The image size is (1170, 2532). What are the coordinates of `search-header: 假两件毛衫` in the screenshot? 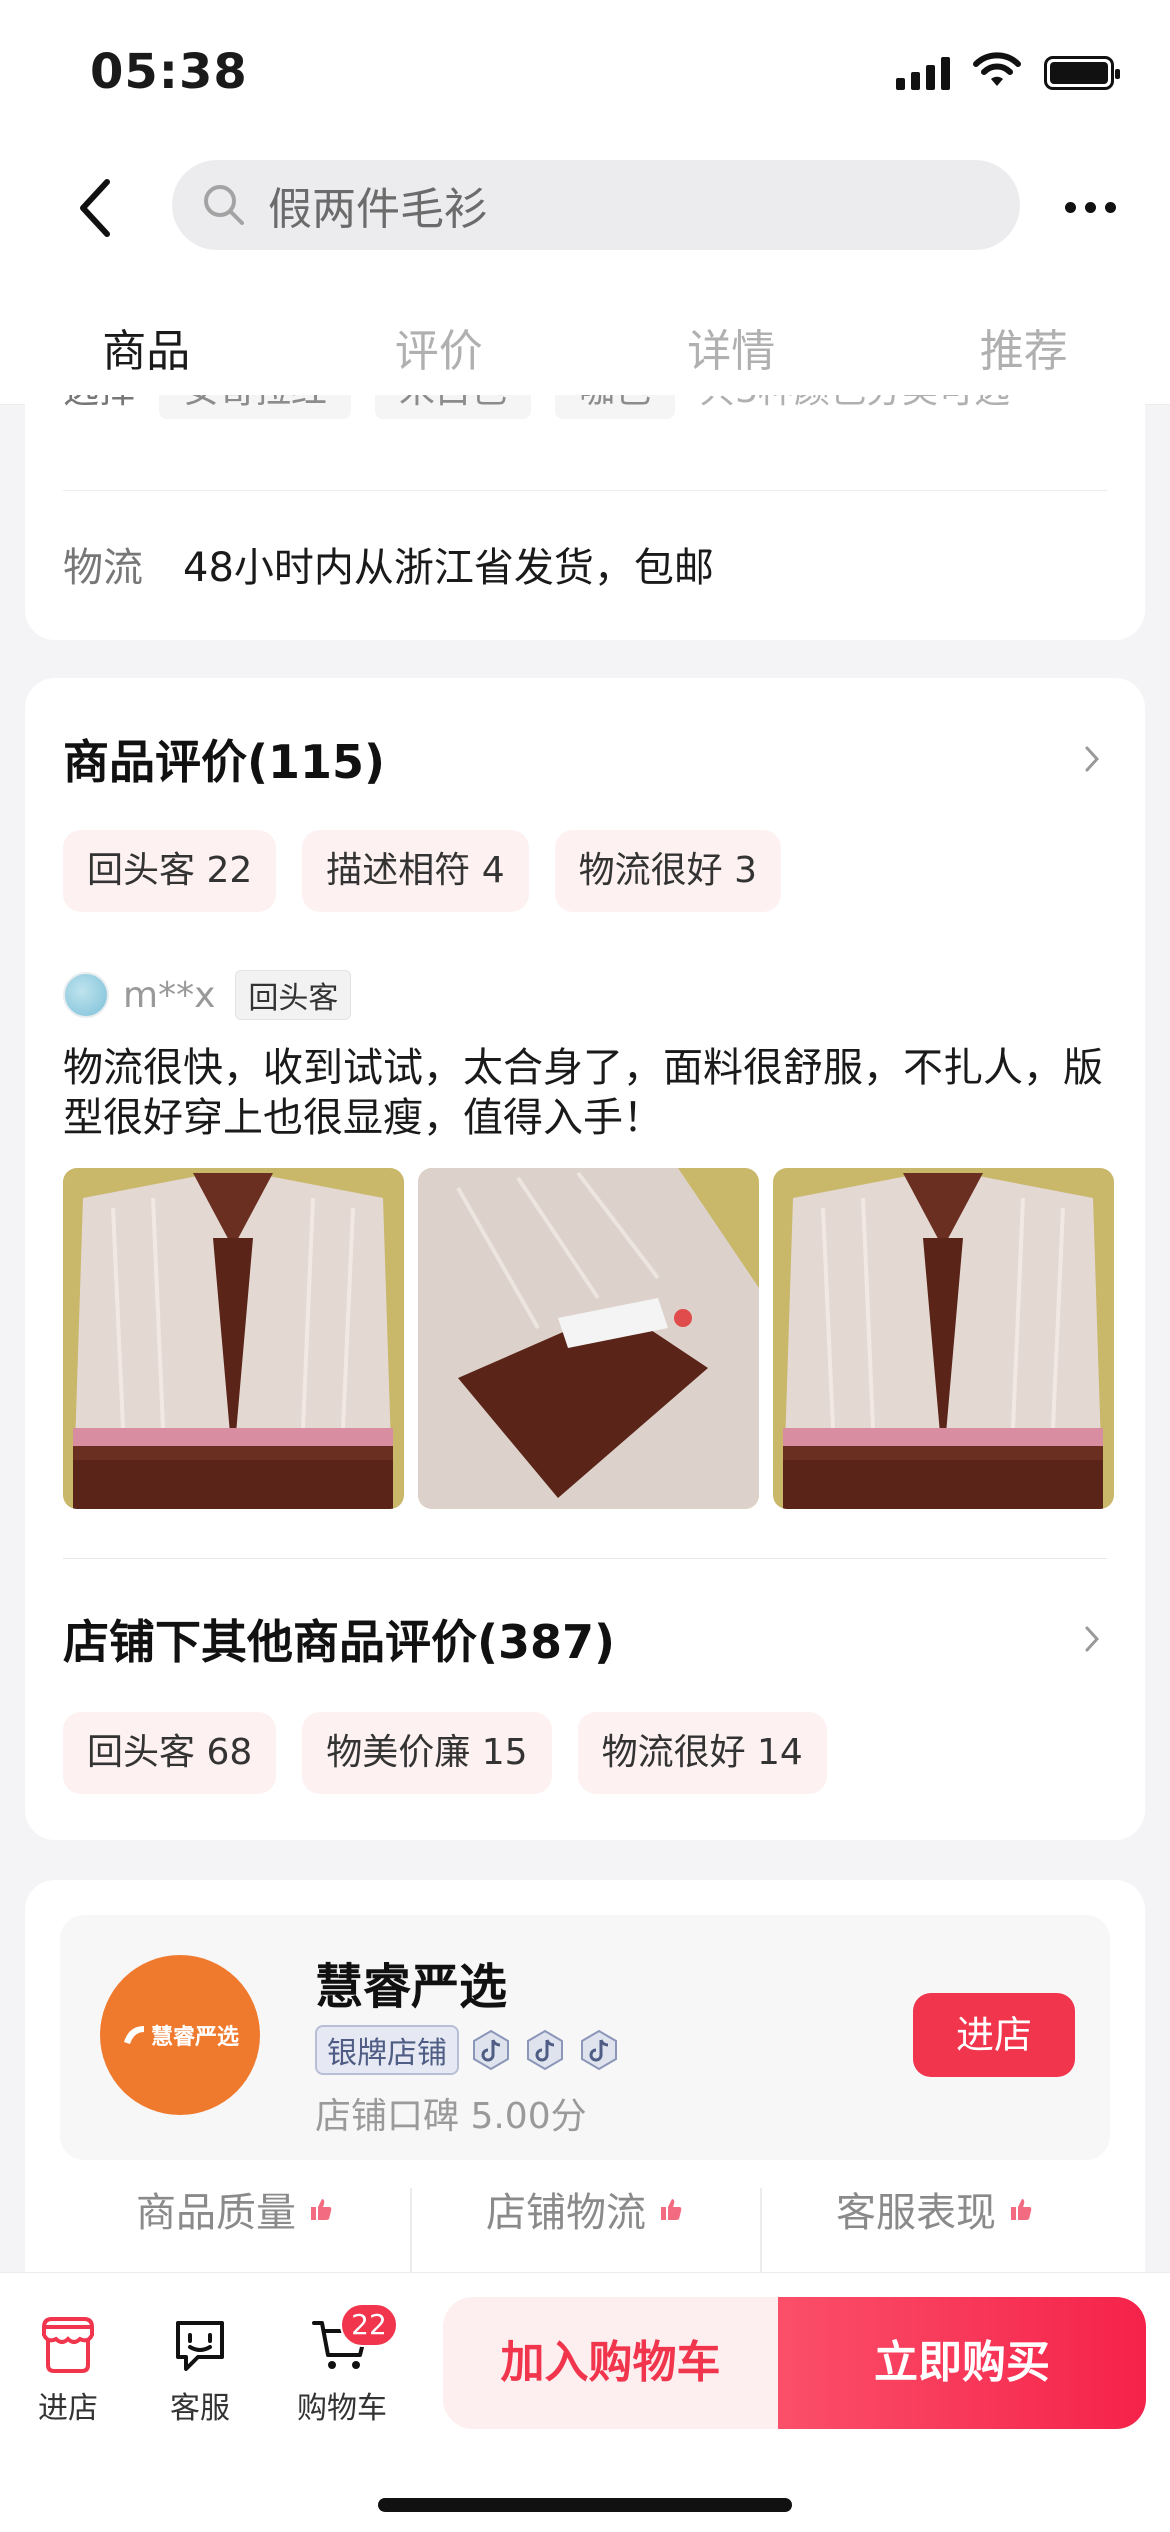 It's located at (585, 207).